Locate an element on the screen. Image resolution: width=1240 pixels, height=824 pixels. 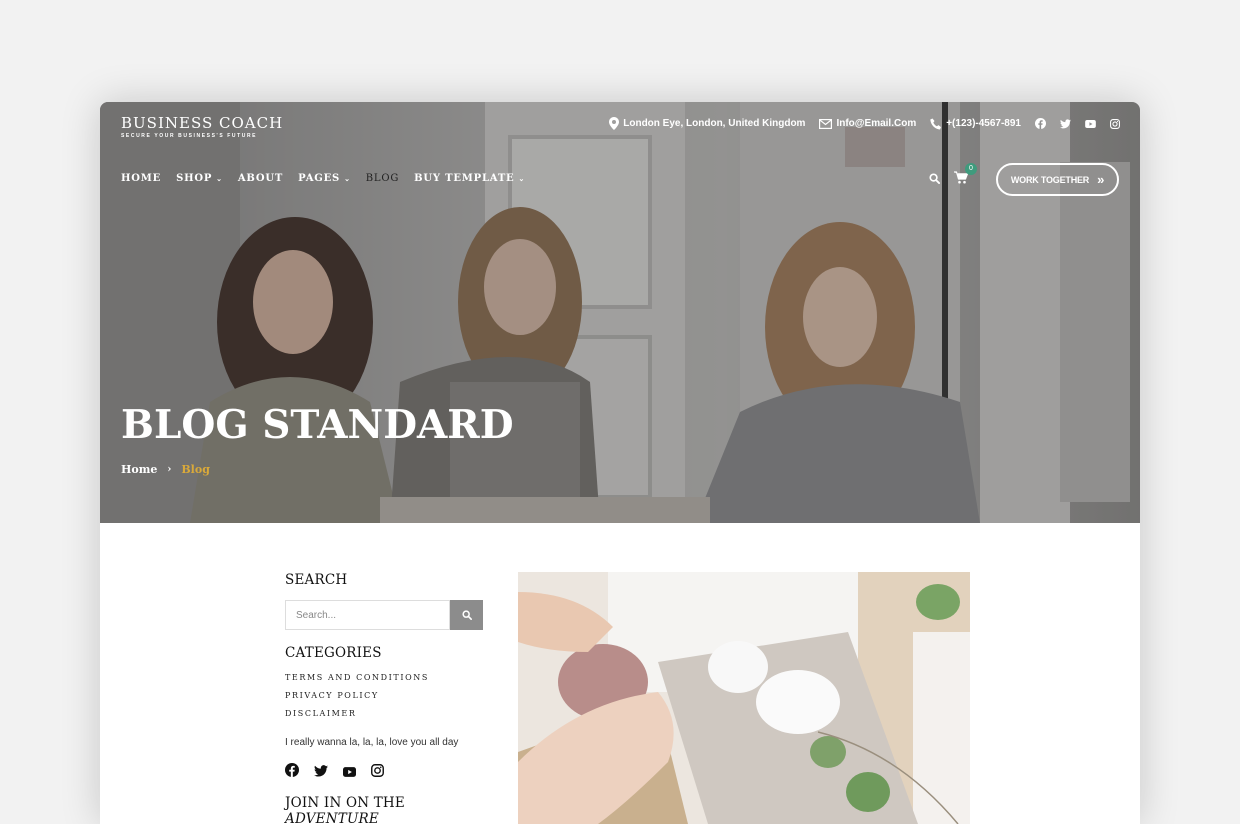
breadcrumb: Home › Blog is located at coordinates (165, 469).